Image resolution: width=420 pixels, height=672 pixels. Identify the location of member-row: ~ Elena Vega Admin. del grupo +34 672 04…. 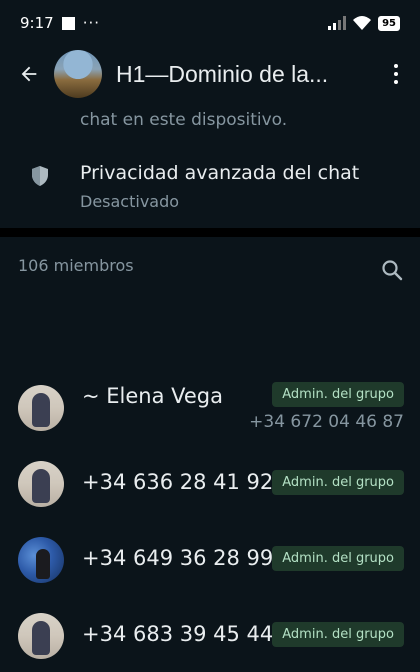
(210, 408).